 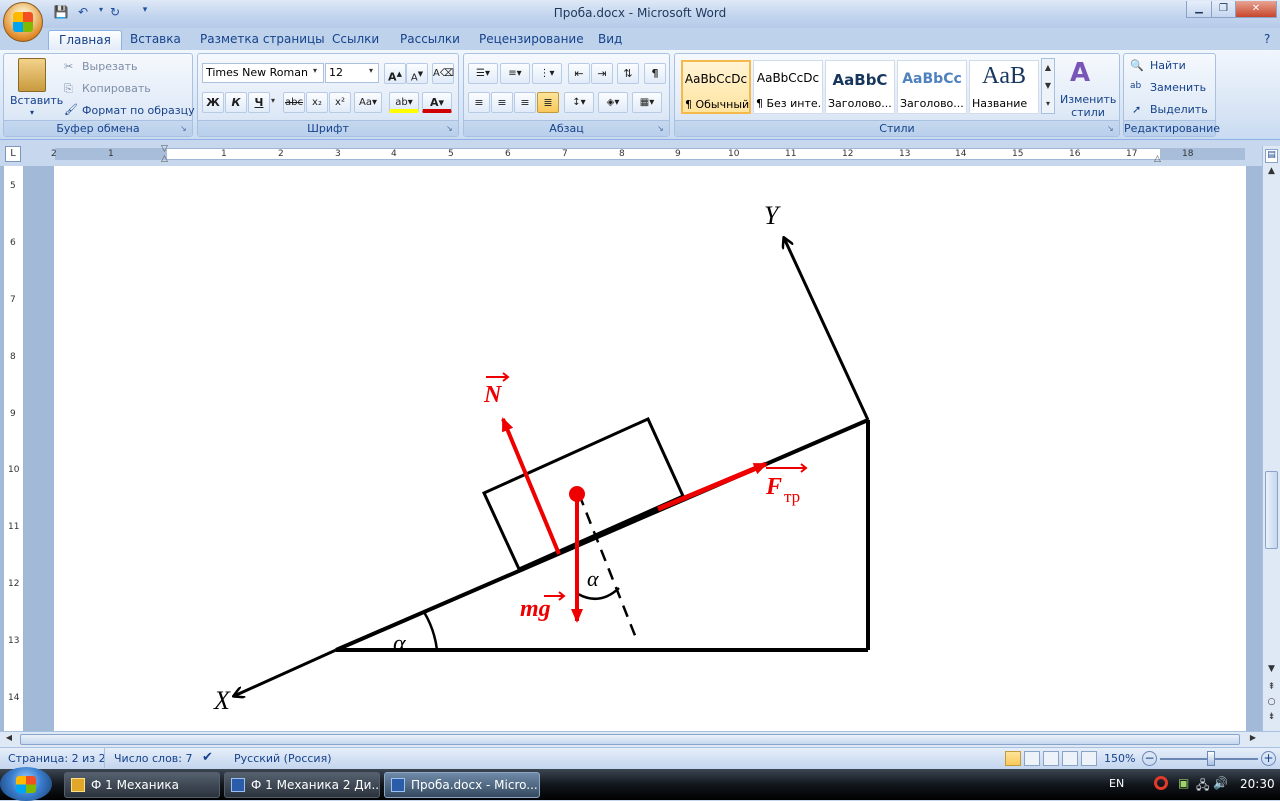 I want to click on underline-icon: Ч, so click(x=259, y=102).